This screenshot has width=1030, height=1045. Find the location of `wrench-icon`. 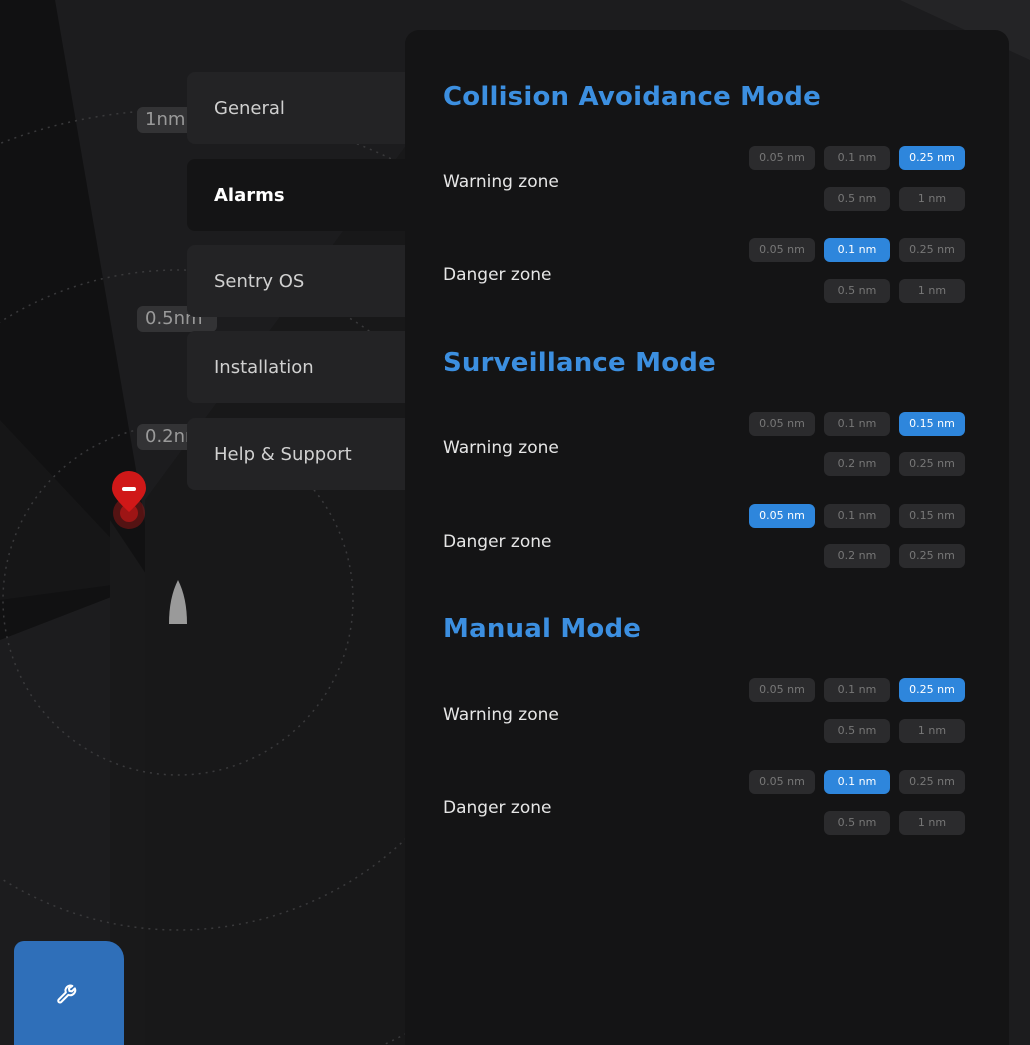

wrench-icon is located at coordinates (67, 994).